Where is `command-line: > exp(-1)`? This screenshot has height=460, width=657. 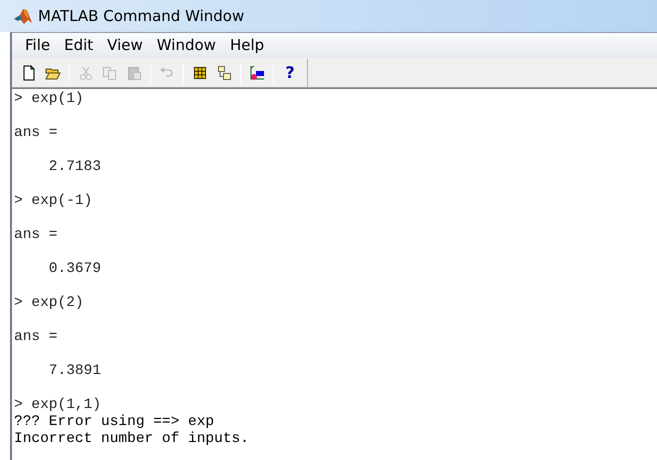
command-line: > exp(-1) is located at coordinates (53, 201).